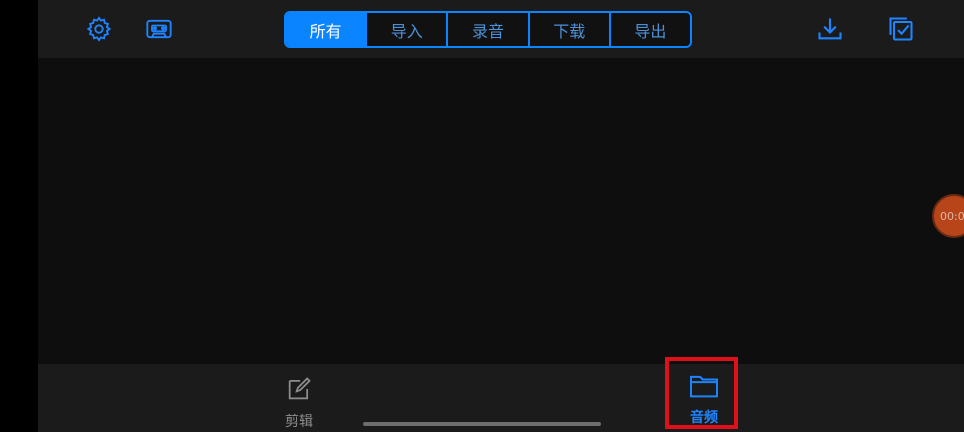 The height and width of the screenshot is (432, 964). What do you see at coordinates (482, 424) in the screenshot?
I see `home-indicator` at bounding box center [482, 424].